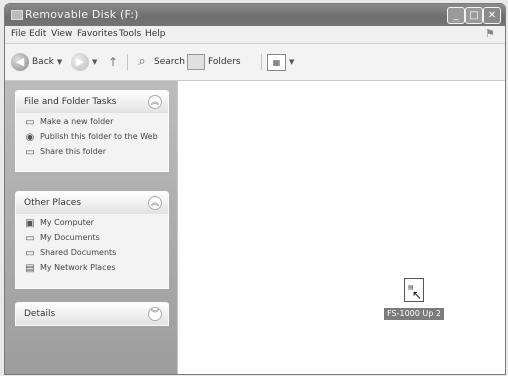 This screenshot has width=508, height=376. I want to click on task-make-folder: ▭ Make a new folder, so click(93, 122).